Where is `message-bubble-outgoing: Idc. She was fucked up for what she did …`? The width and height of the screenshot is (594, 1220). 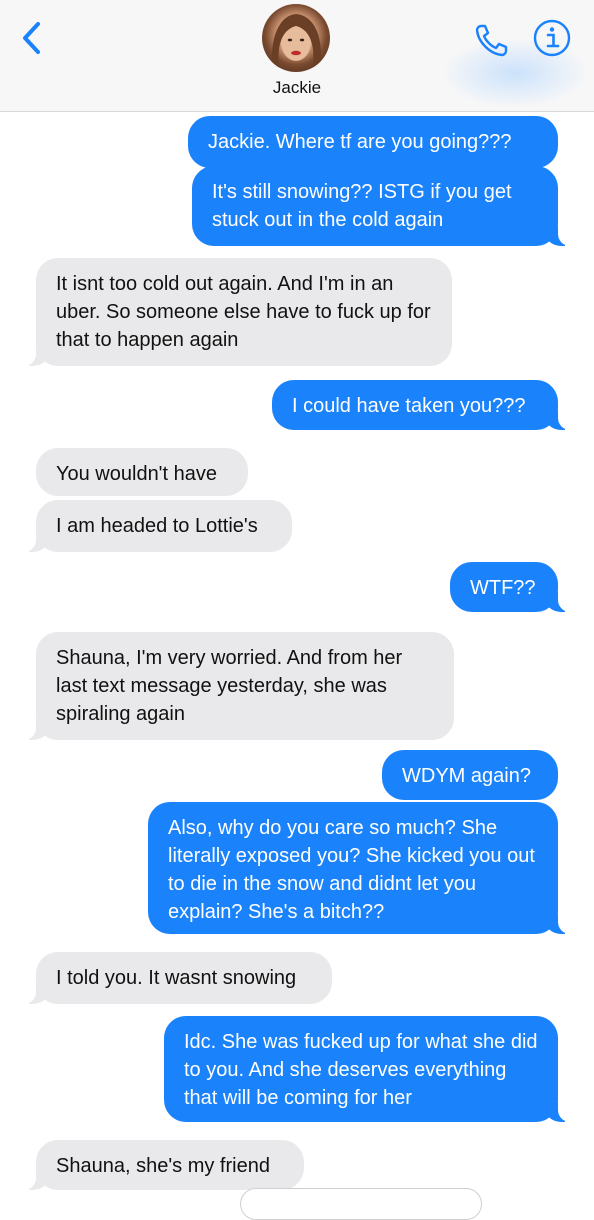 message-bubble-outgoing: Idc. She was fucked up for what she did … is located at coordinates (368, 1069).